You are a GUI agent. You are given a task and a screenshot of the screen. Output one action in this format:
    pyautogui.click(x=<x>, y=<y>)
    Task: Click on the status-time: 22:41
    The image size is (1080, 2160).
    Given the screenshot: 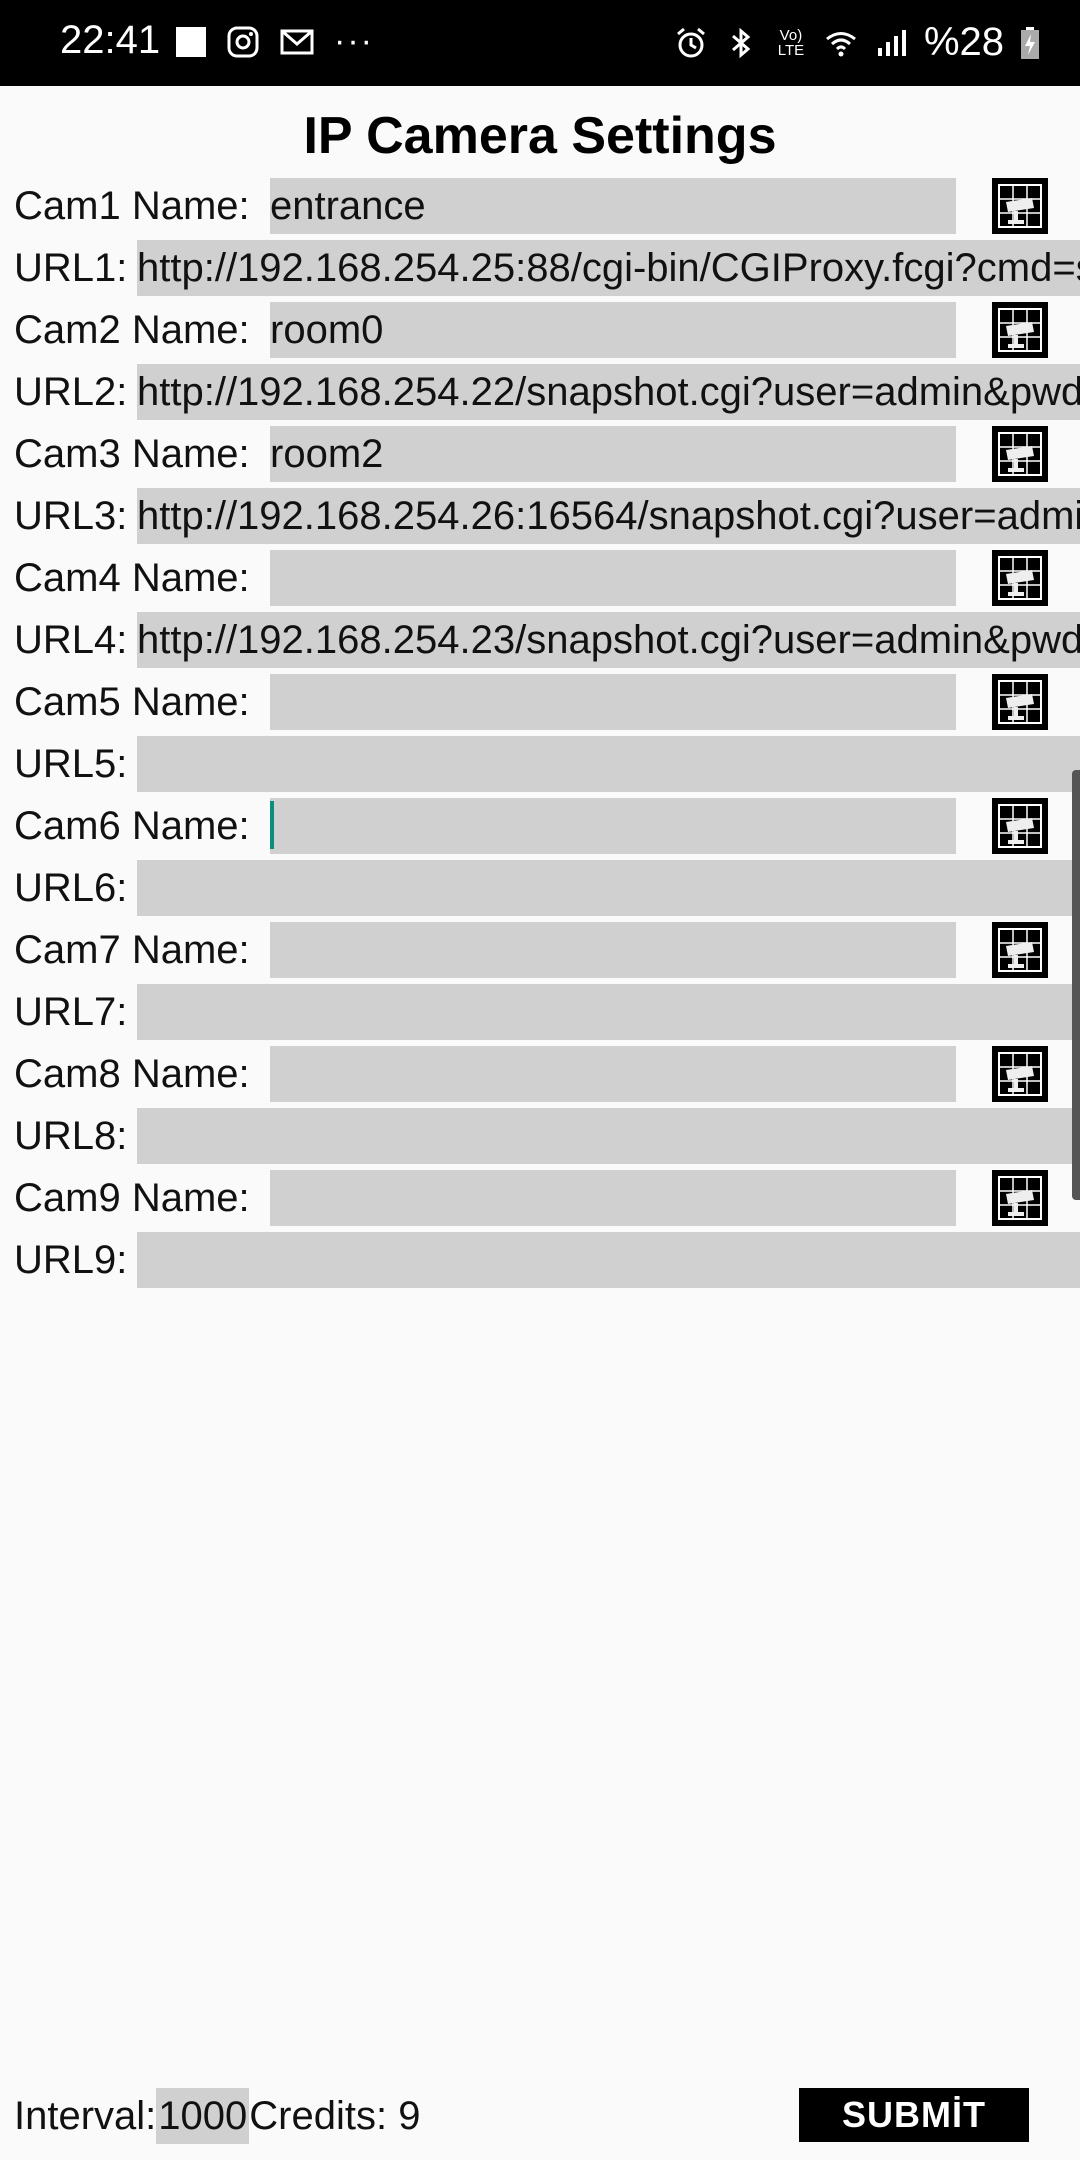 What is the action you would take?
    pyautogui.click(x=110, y=40)
    